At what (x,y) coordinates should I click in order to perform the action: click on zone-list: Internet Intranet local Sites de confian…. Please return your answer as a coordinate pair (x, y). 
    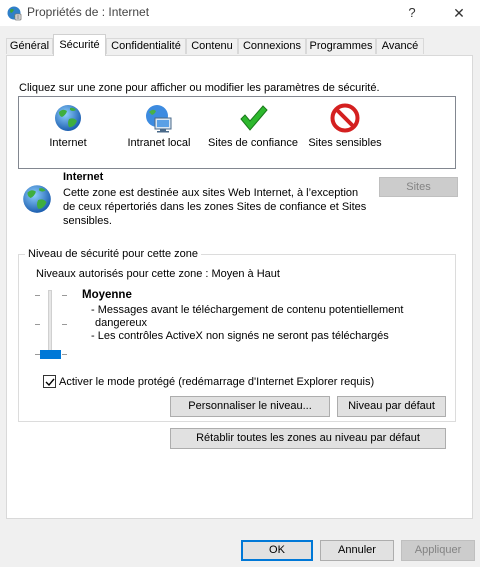
    Looking at the image, I should click on (237, 132).